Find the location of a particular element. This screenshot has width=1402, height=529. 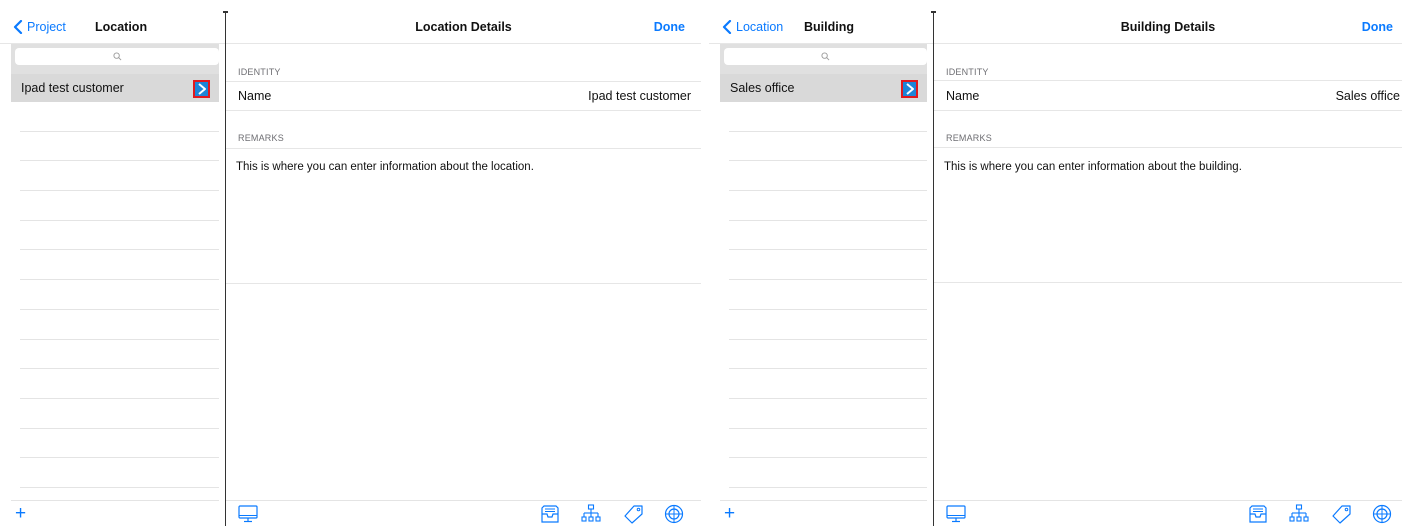

master-title: Building is located at coordinates (829, 27).